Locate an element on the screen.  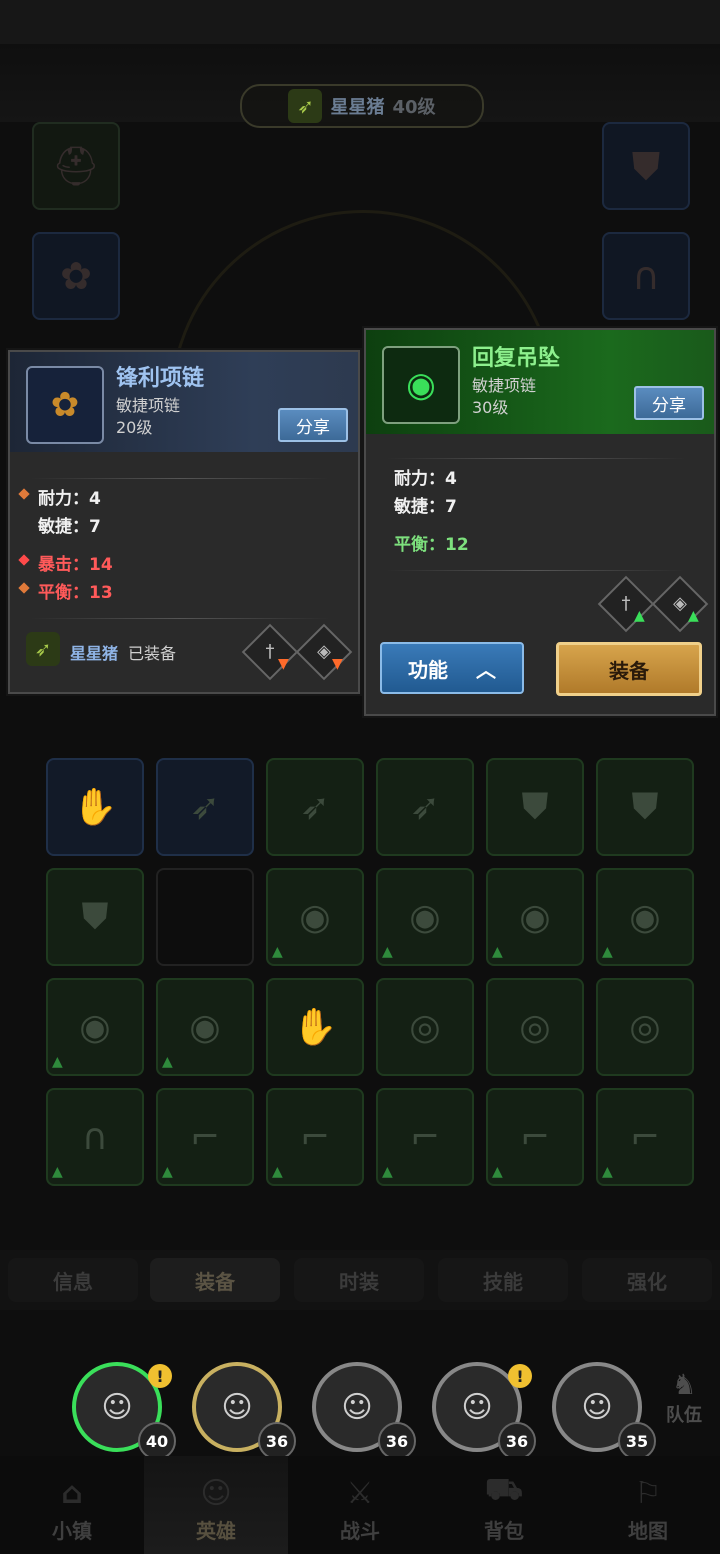
hero-level-badge: 36 is located at coordinates (277, 1441).